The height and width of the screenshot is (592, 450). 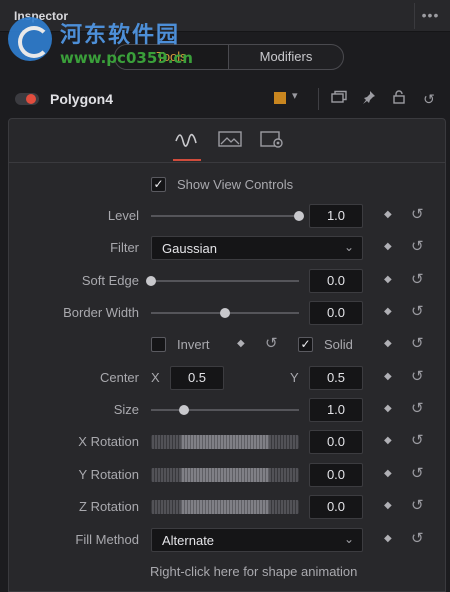 What do you see at coordinates (336, 442) in the screenshot?
I see `x-rotation-value-field: 0.0` at bounding box center [336, 442].